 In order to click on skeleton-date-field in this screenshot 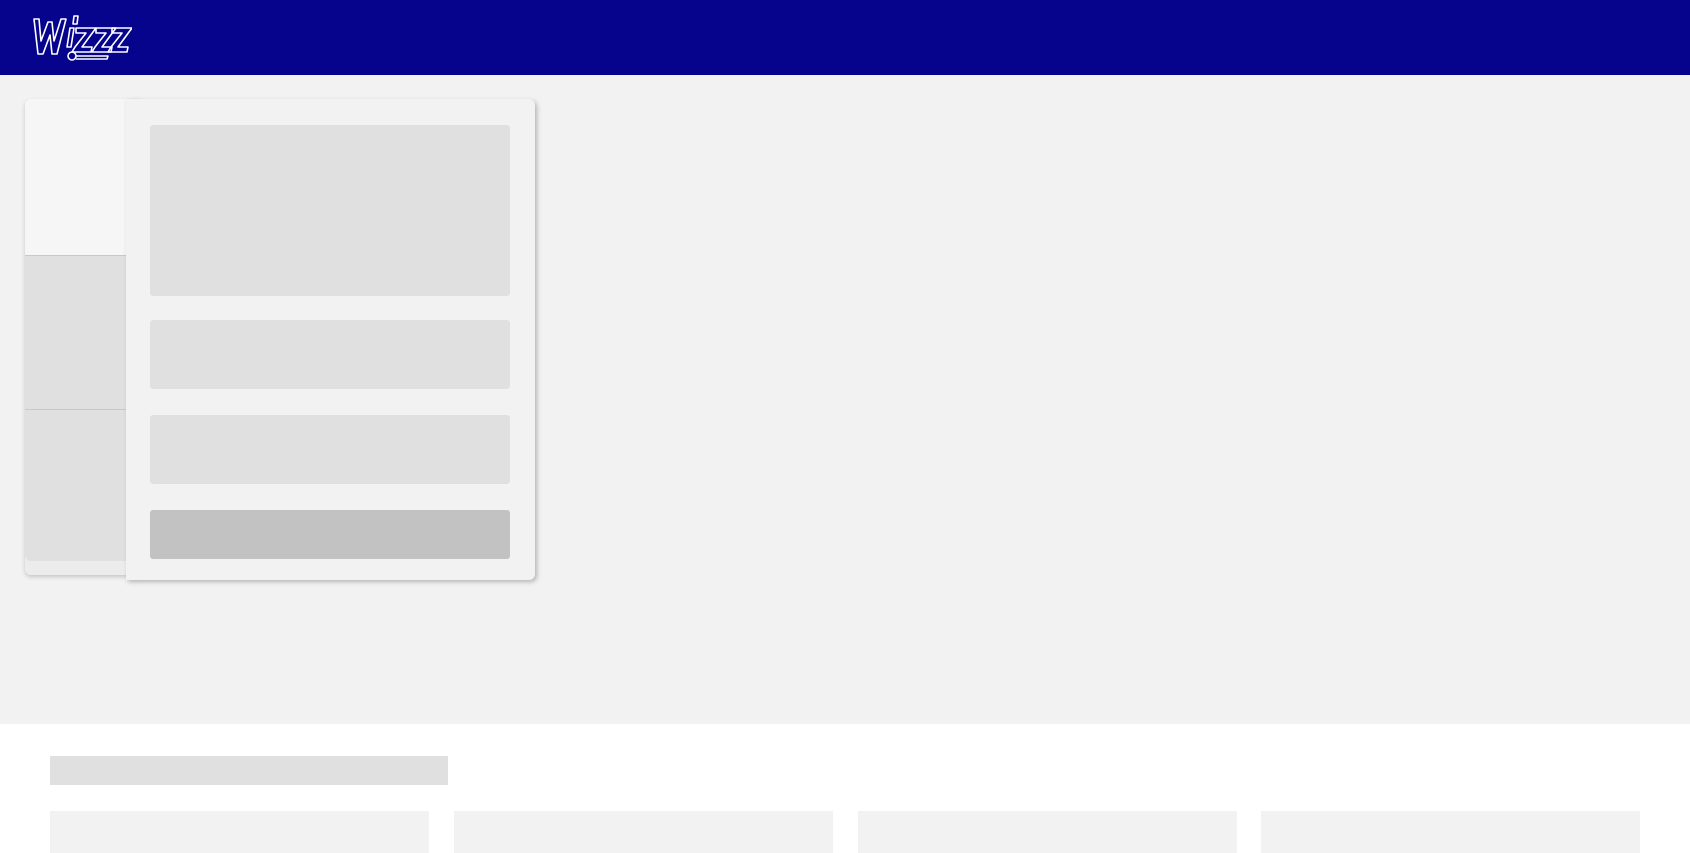, I will do `click(330, 354)`.